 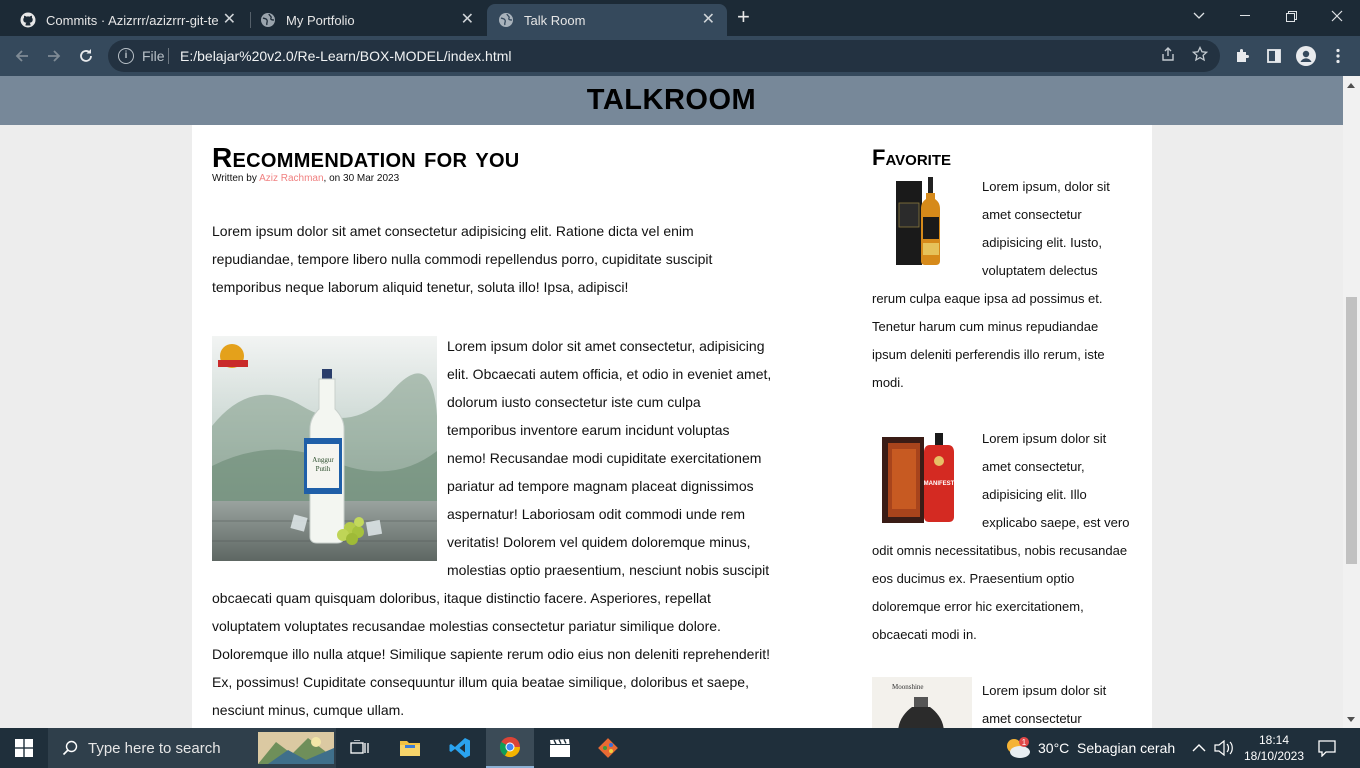 I want to click on restore-button, so click(x=1291, y=16).